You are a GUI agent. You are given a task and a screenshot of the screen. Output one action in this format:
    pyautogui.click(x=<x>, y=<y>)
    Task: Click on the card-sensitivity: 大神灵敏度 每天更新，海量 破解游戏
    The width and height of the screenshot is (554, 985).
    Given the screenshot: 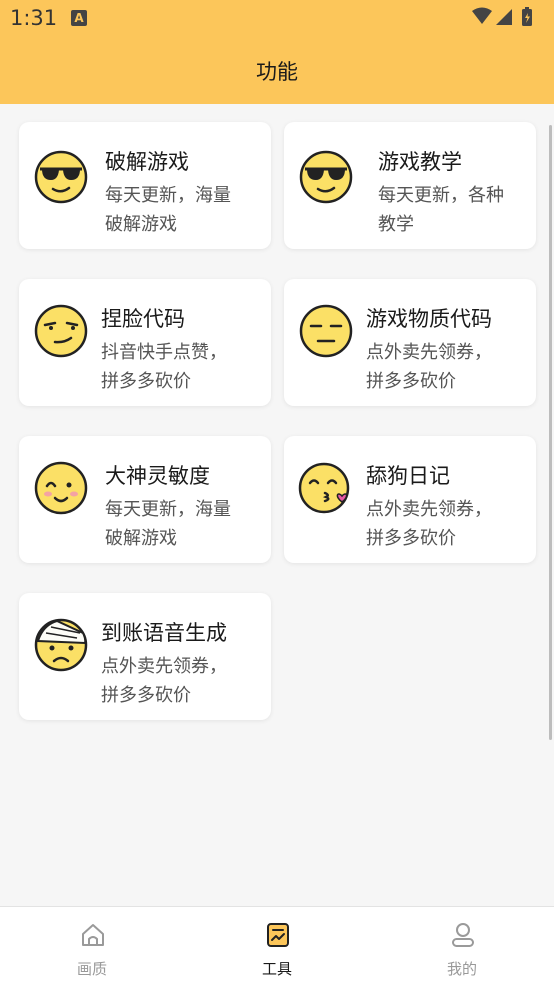 What is the action you would take?
    pyautogui.click(x=145, y=499)
    